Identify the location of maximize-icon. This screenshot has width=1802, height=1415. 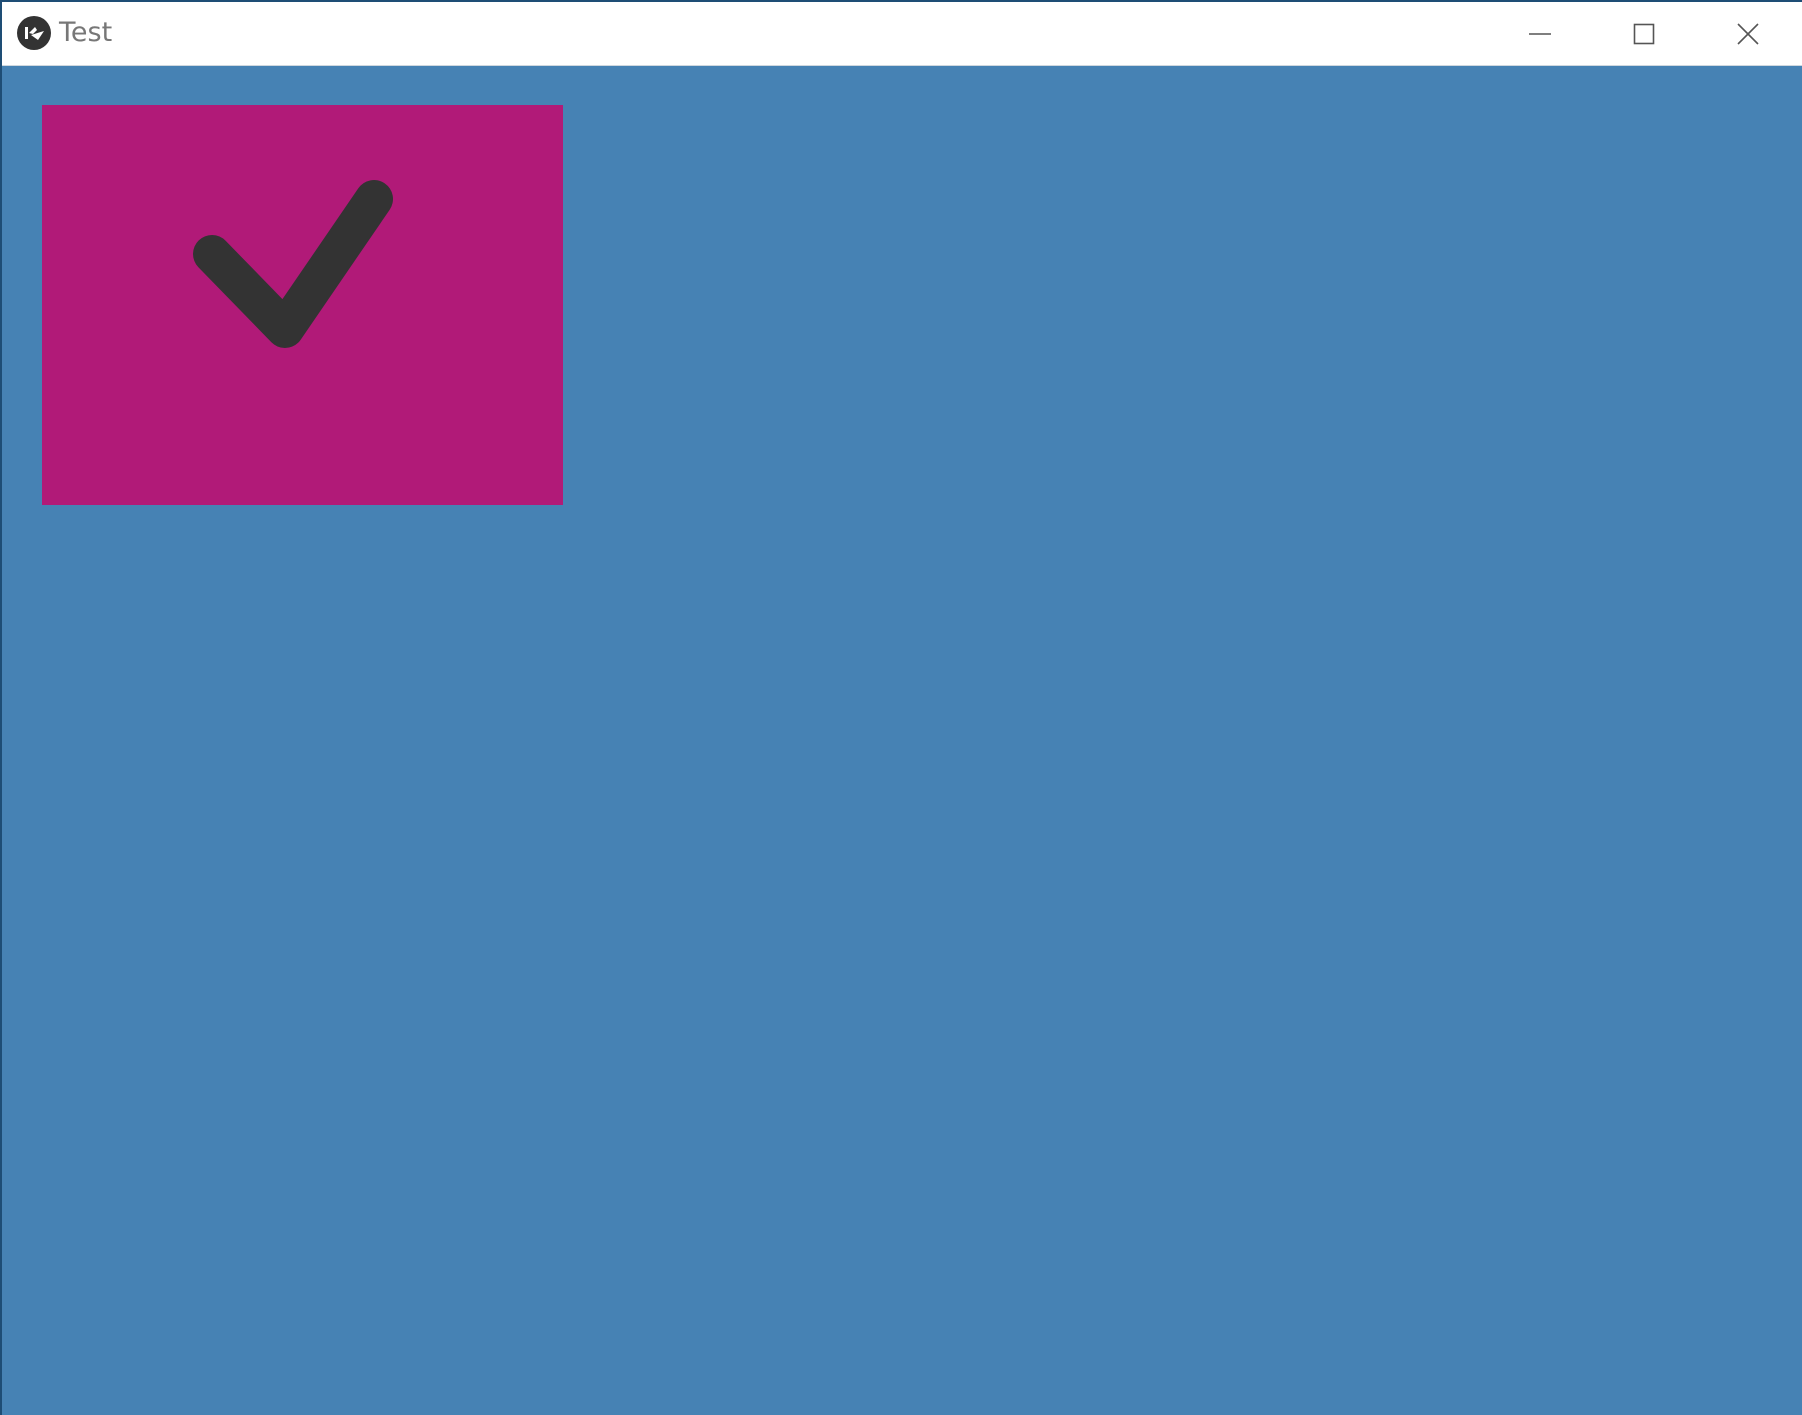
(1644, 34).